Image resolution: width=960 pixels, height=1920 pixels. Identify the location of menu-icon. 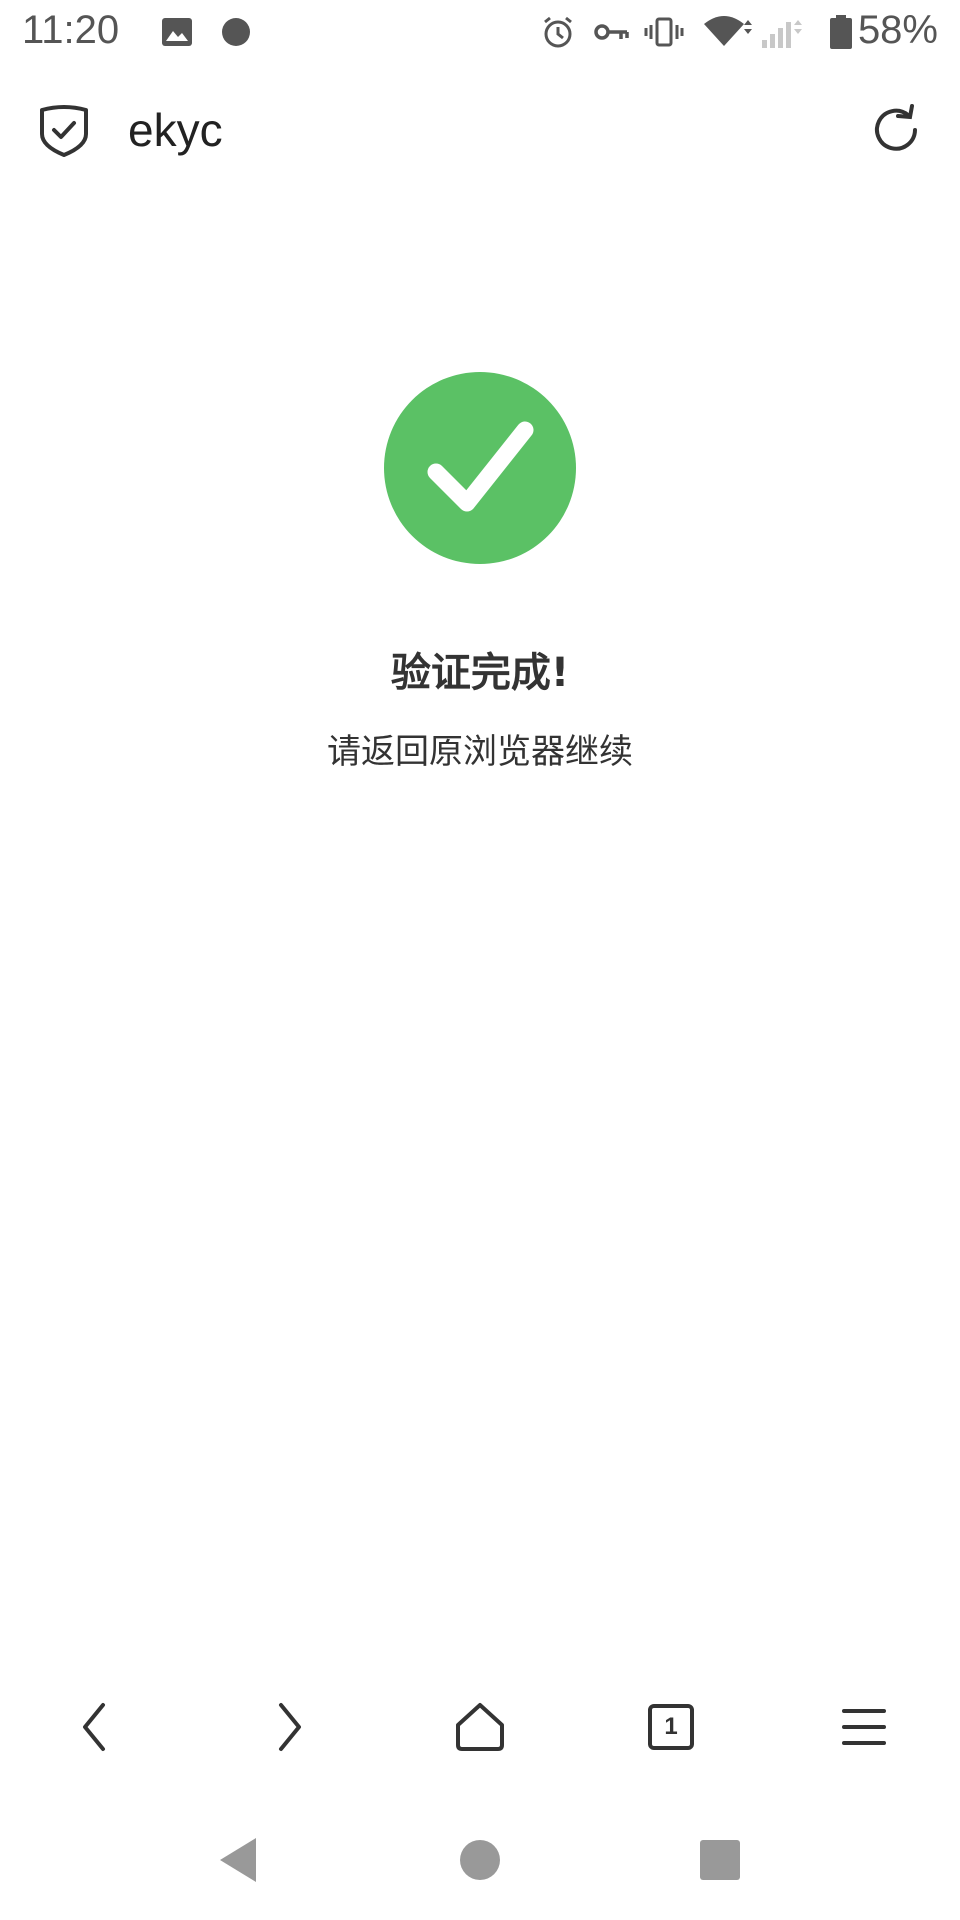
(864, 1727).